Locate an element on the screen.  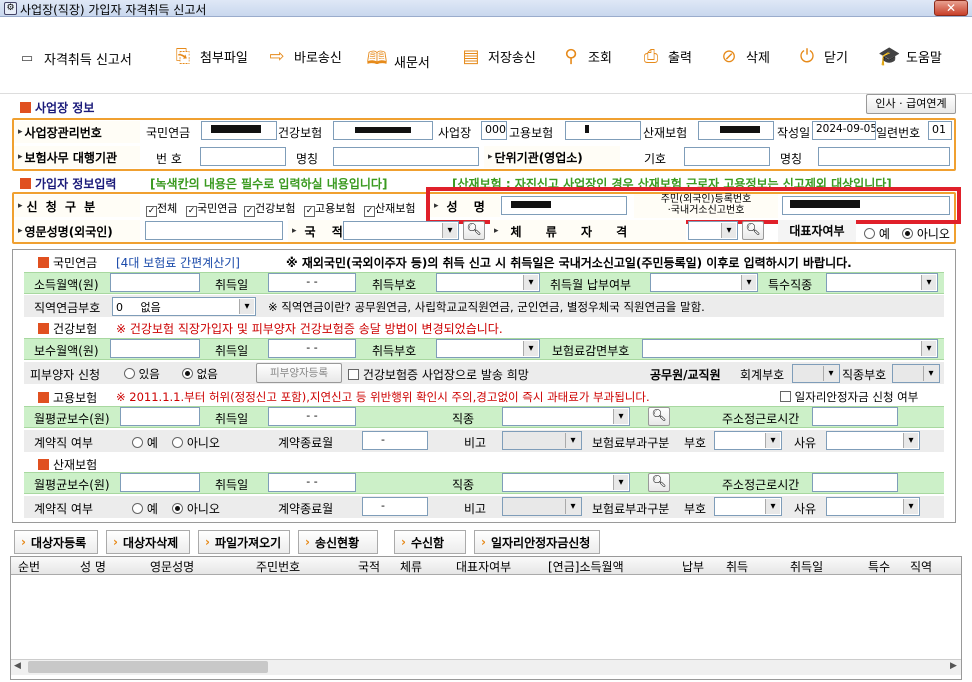
health-pay-input is located at coordinates (155, 348).